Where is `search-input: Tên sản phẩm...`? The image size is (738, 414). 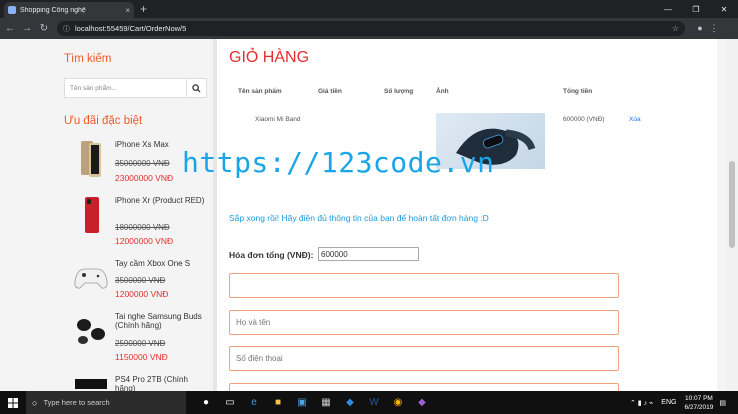
search-input: Tên sản phẩm... is located at coordinates (125, 88).